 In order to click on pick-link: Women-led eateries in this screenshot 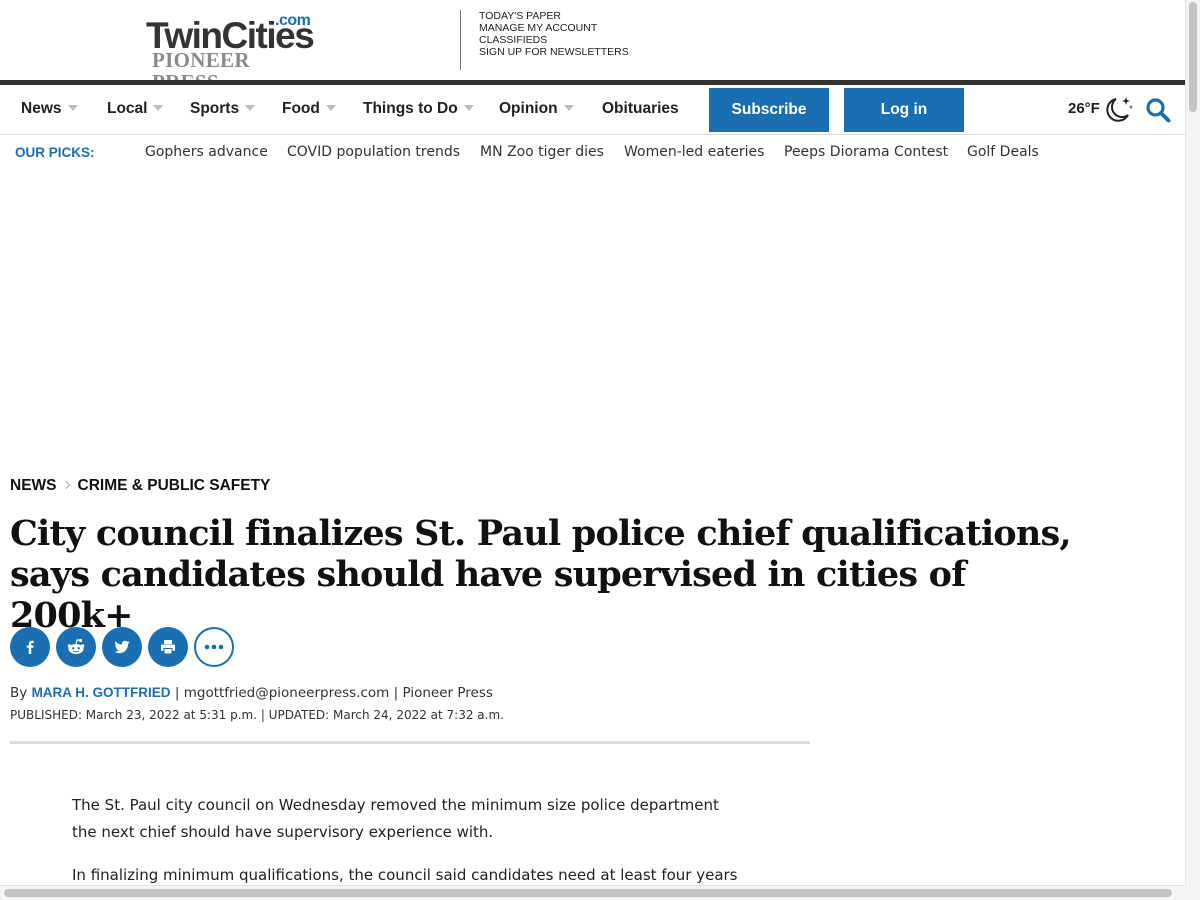, I will do `click(694, 152)`.